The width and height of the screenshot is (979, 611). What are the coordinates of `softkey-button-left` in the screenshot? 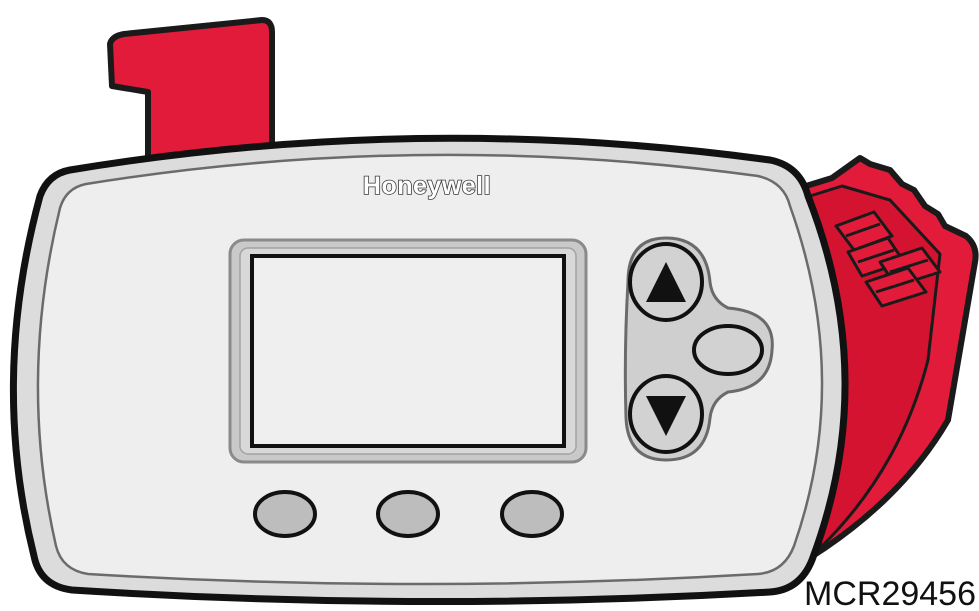 It's located at (285, 514).